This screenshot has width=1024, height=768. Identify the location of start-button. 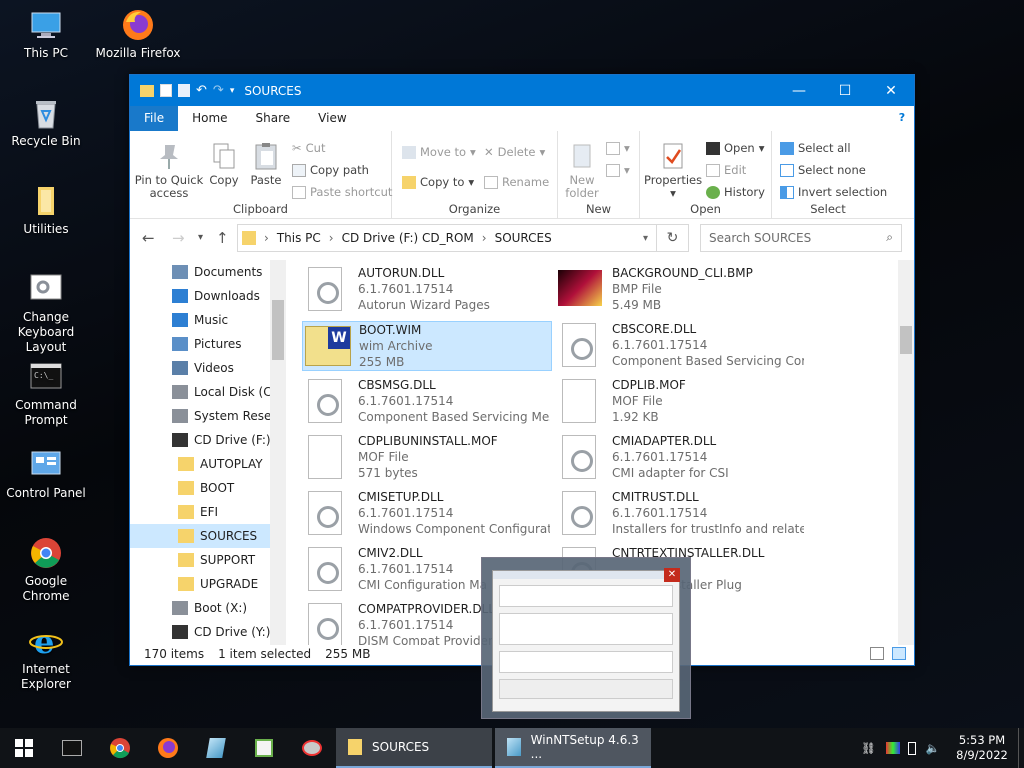
(24, 748).